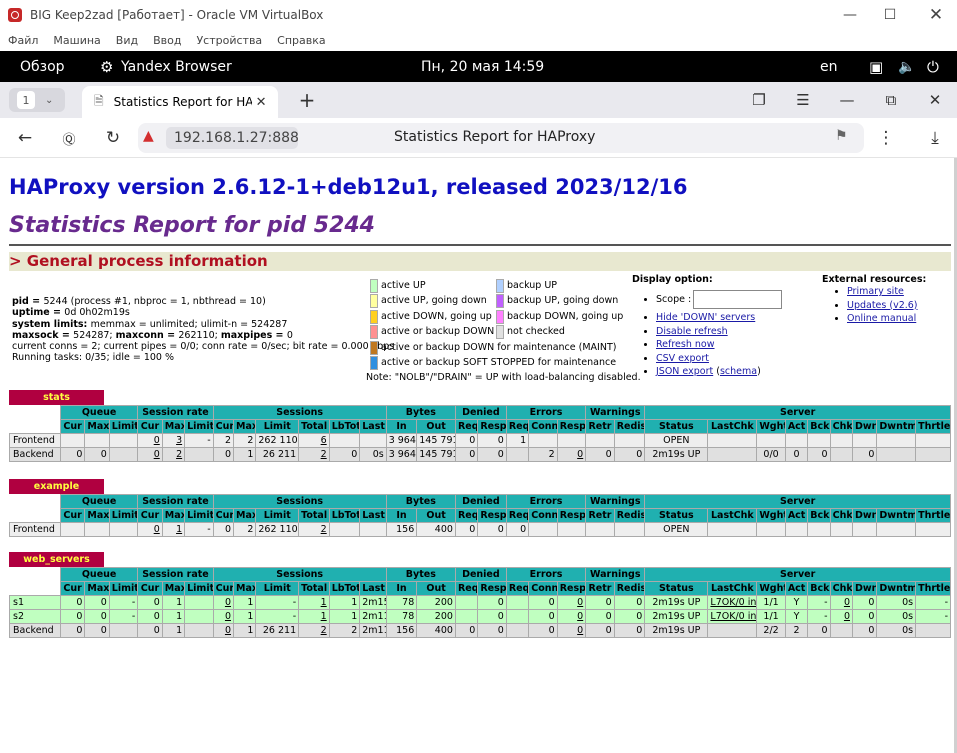 This screenshot has height=753, width=957. What do you see at coordinates (480, 412) in the screenshot?
I see `group-header: Denied` at bounding box center [480, 412].